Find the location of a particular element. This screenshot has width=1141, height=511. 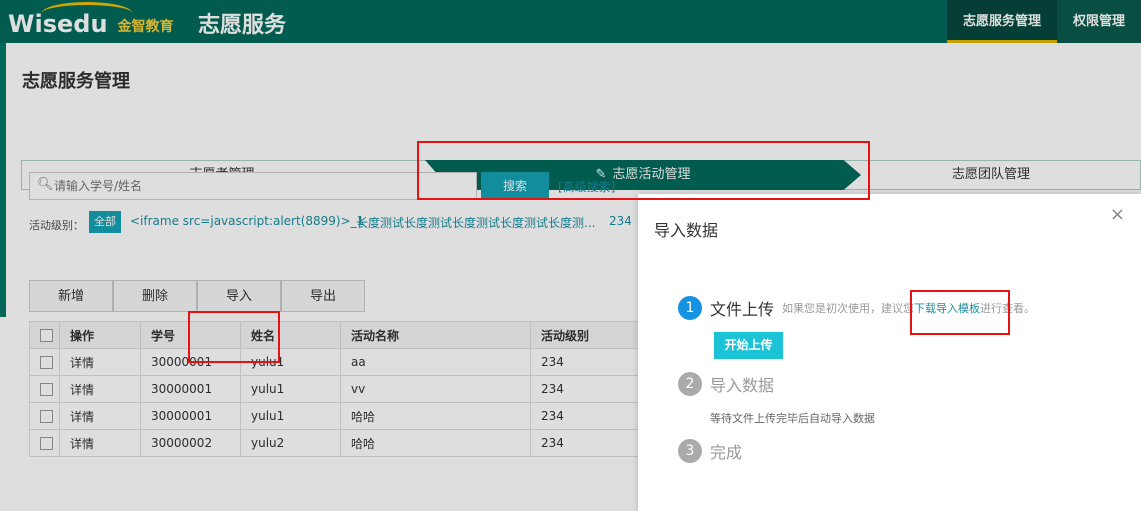

upload-step-2: 2 导入数据 is located at coordinates (726, 384).